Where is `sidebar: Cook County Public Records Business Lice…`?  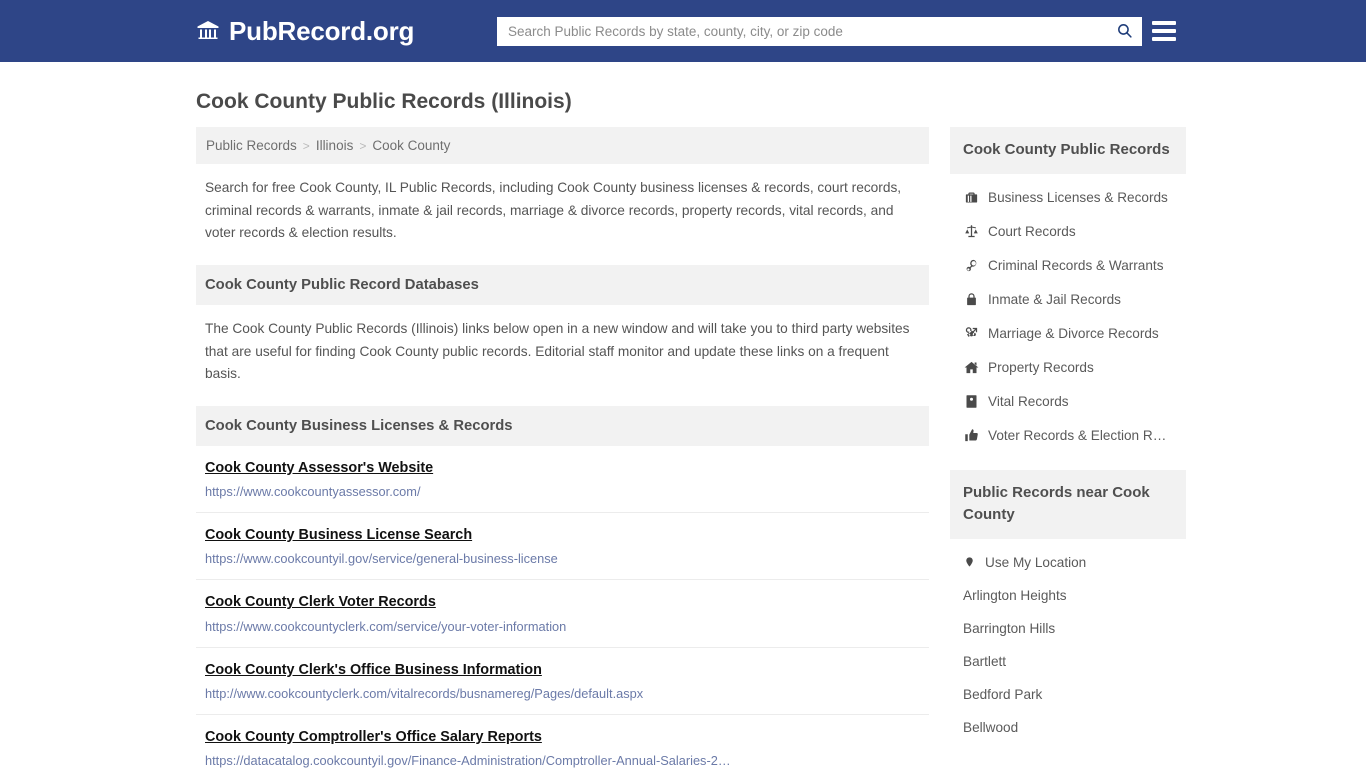 sidebar: Cook County Public Records Business Lice… is located at coordinates (1068, 435).